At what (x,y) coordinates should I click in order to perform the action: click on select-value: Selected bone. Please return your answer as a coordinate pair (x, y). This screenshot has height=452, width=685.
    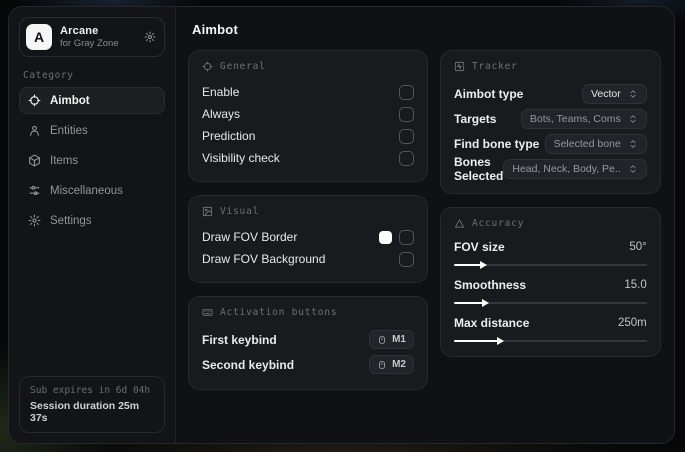
    Looking at the image, I should click on (587, 143).